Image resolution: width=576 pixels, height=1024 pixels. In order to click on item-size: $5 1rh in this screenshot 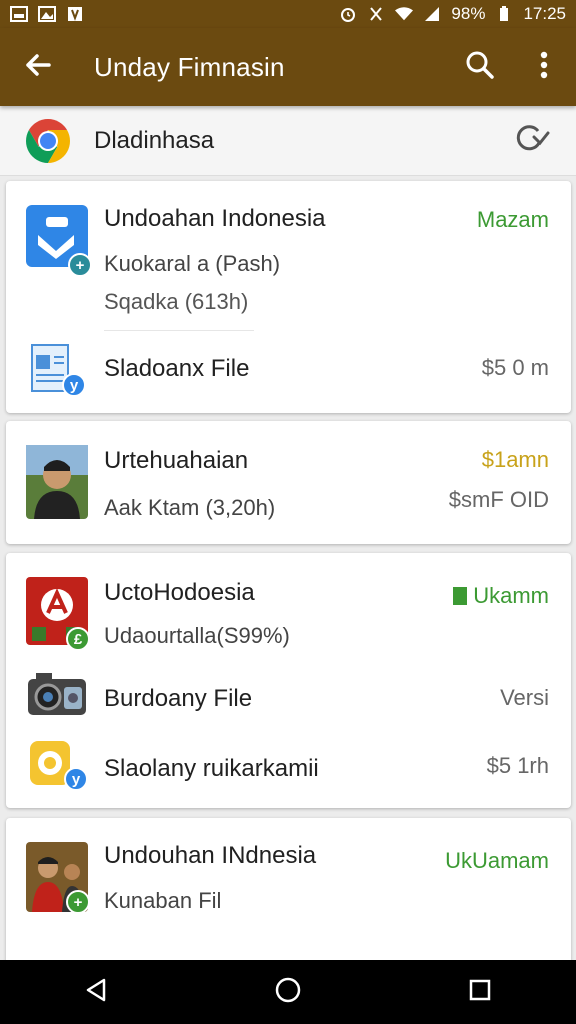, I will do `click(517, 765)`.